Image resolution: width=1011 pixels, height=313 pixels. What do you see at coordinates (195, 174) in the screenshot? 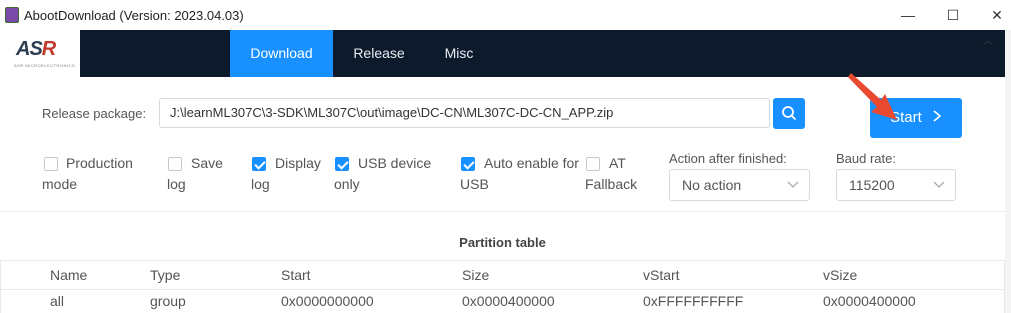
I see `save-log-option: Save log` at bounding box center [195, 174].